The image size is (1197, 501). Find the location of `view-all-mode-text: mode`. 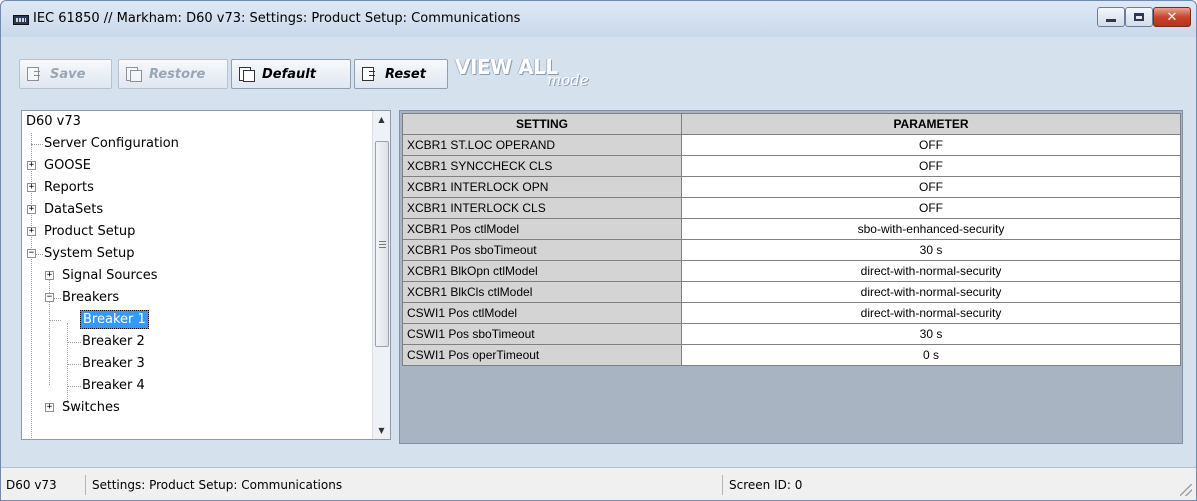

view-all-mode-text: mode is located at coordinates (568, 80).